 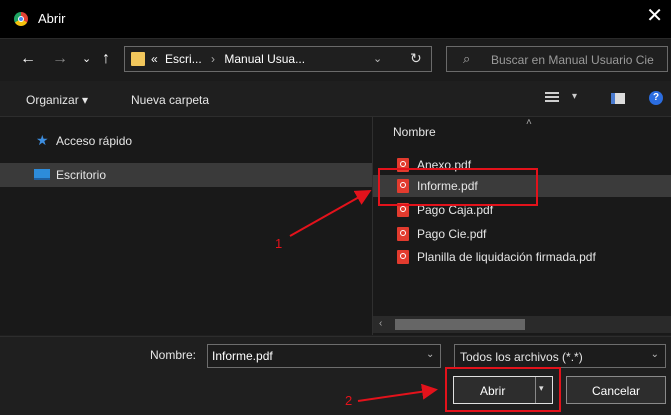 What do you see at coordinates (170, 100) in the screenshot?
I see `new-folder-button: Nueva carpeta` at bounding box center [170, 100].